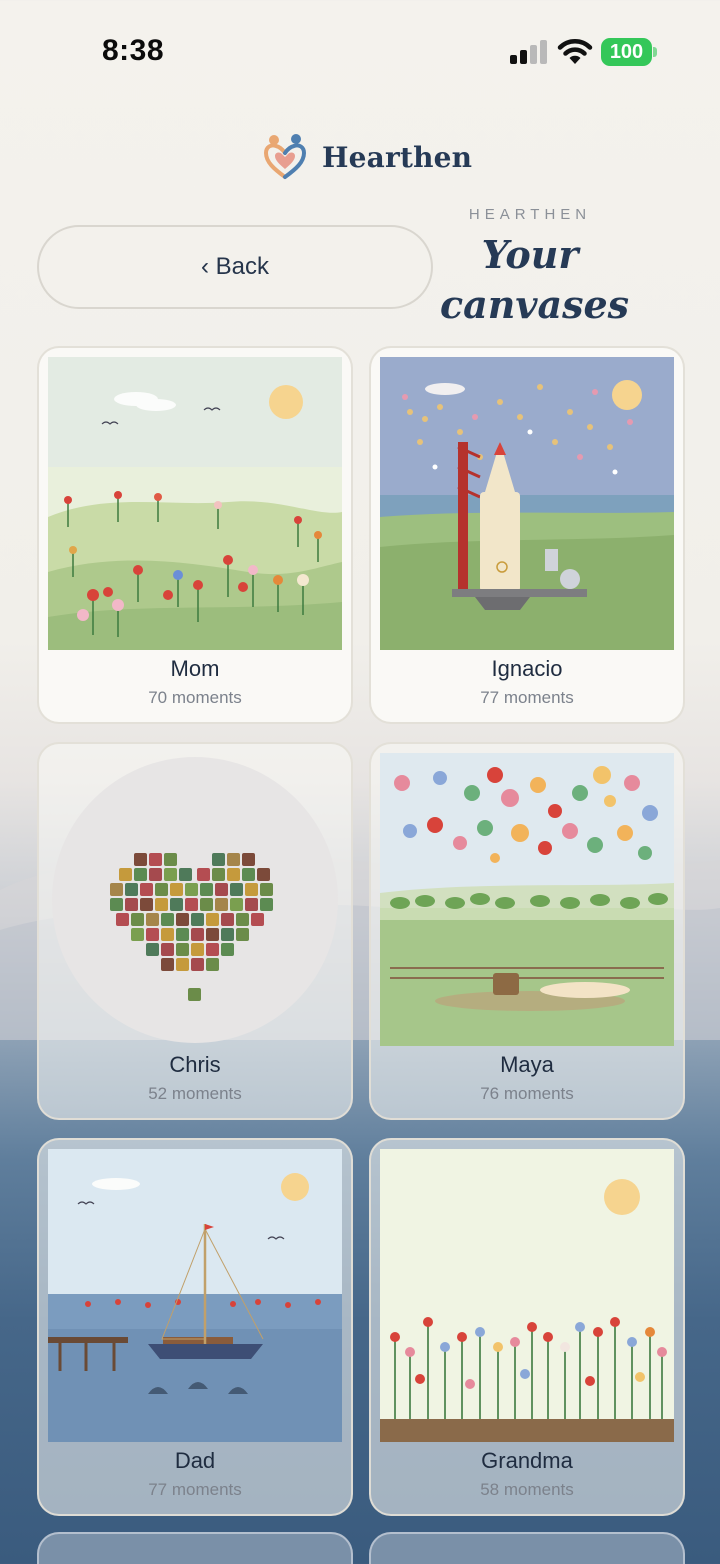 The image size is (720, 1564). I want to click on canvas-name: Chris, so click(195, 1064).